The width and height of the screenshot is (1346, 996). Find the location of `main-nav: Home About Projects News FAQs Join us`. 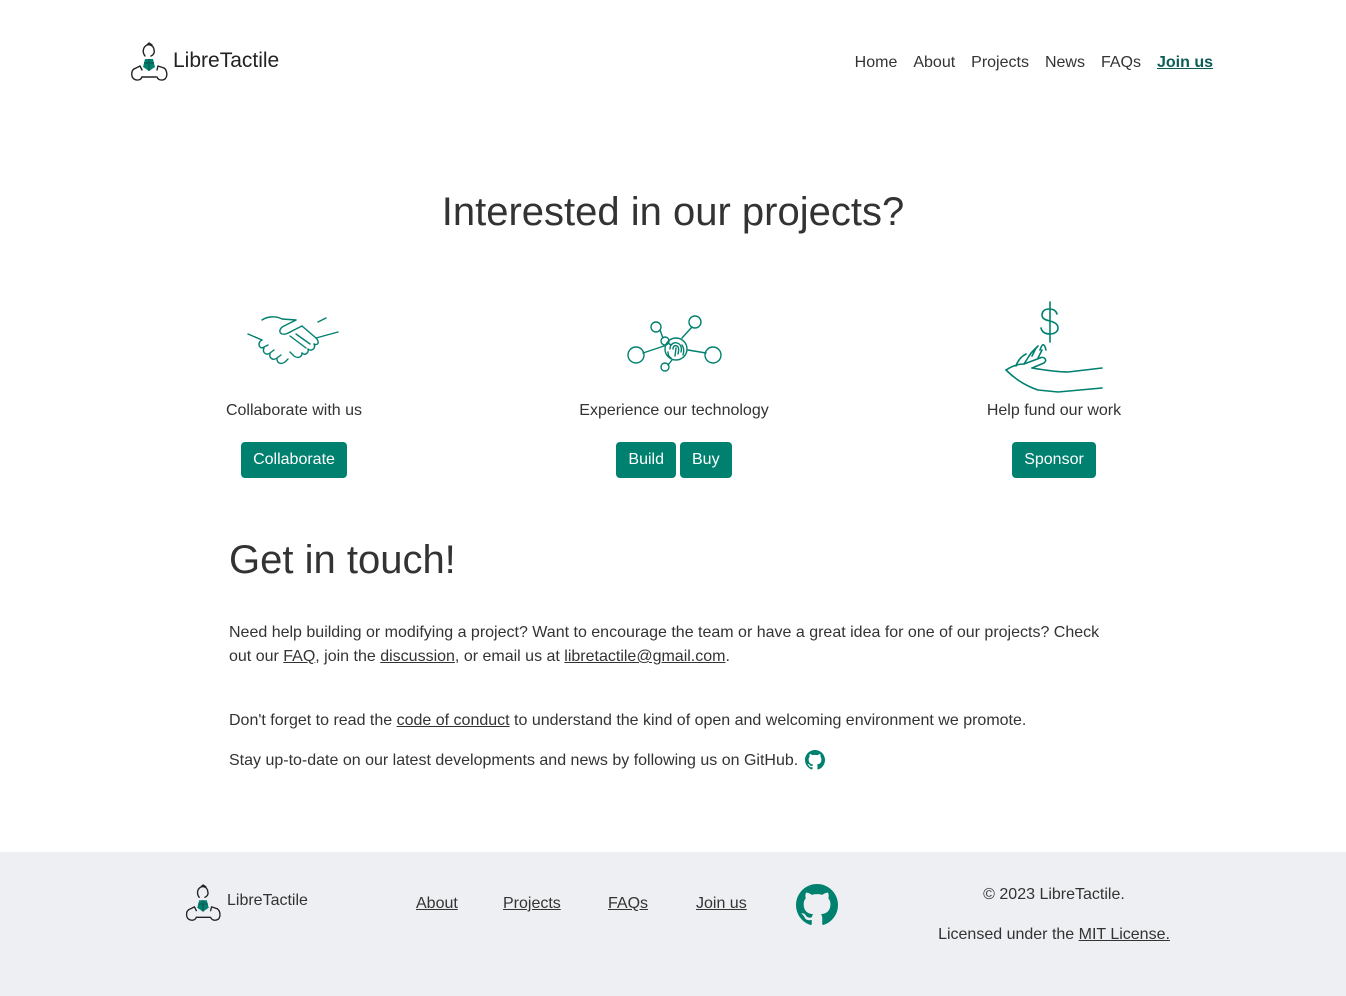

main-nav: Home About Projects News FAQs Join us is located at coordinates (1034, 63).